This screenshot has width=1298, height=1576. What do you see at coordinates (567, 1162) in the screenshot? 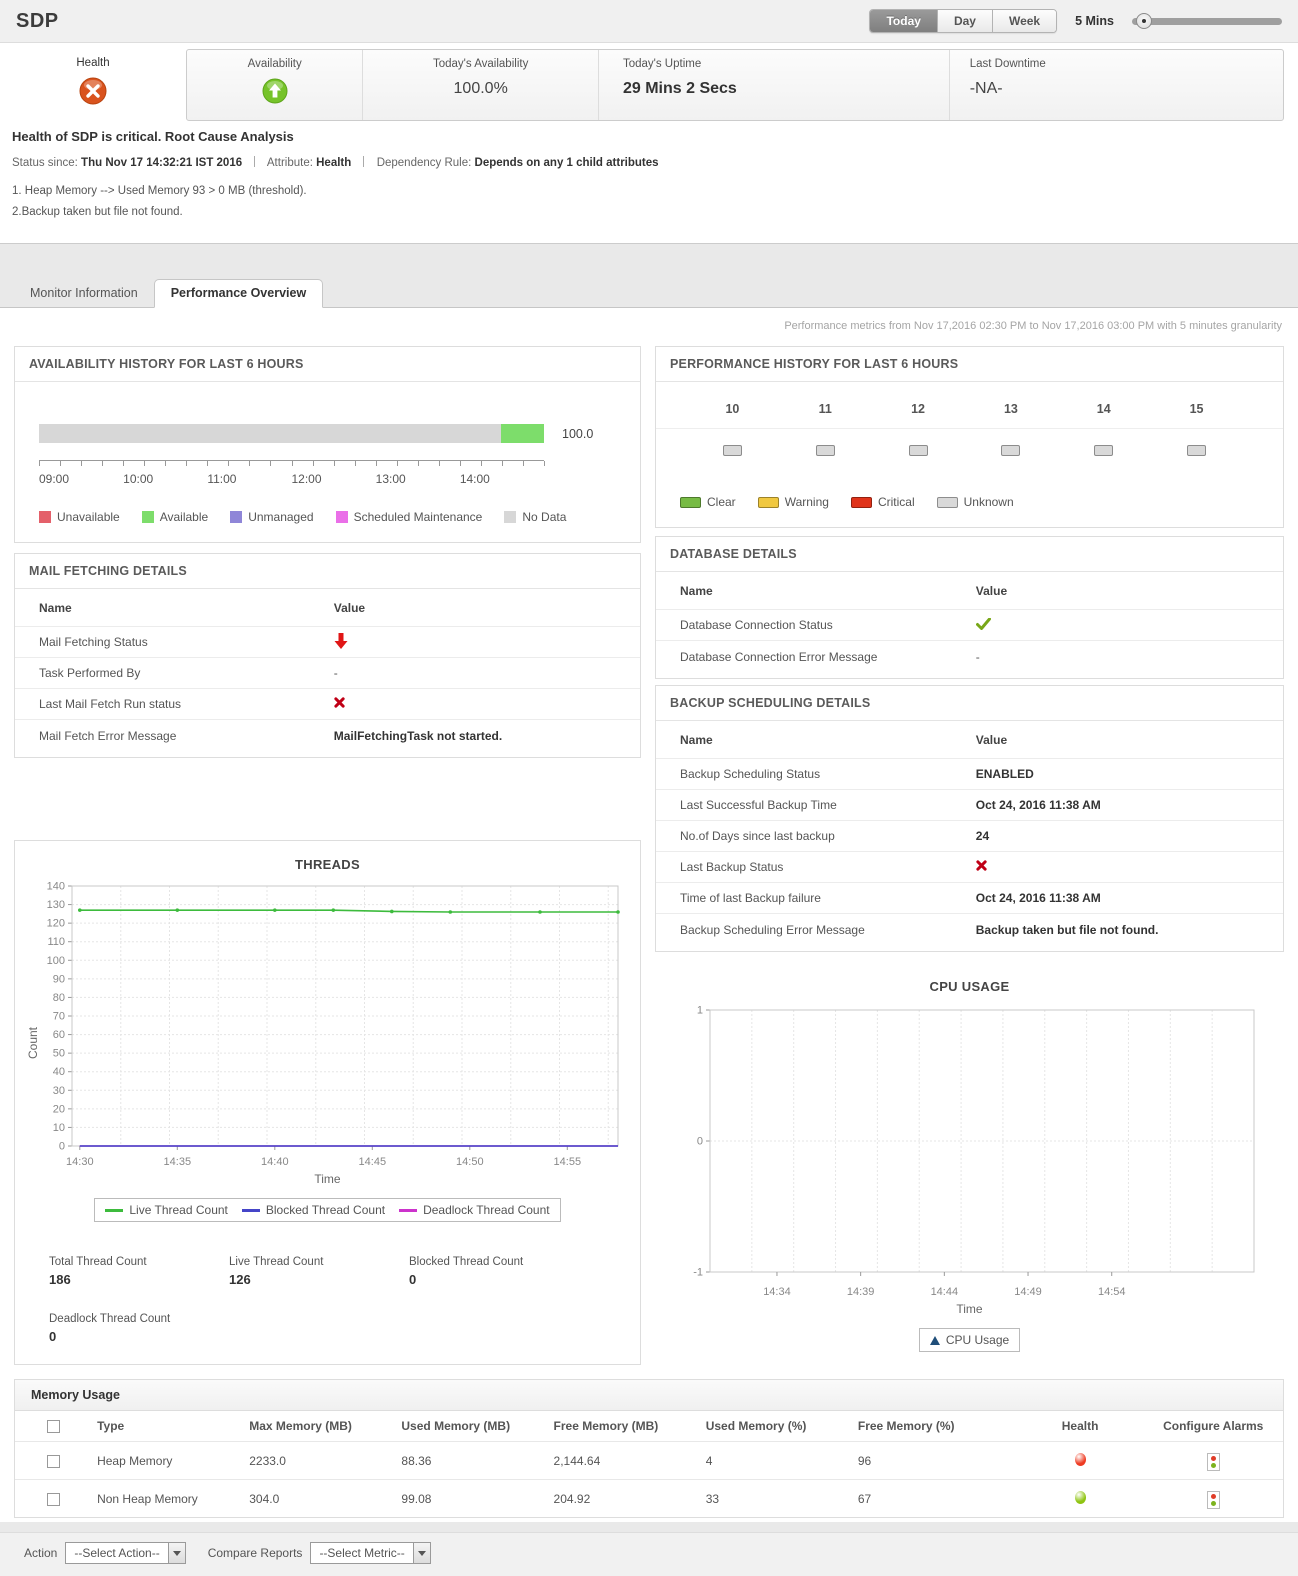
I see `svg-text: 14:55` at bounding box center [567, 1162].